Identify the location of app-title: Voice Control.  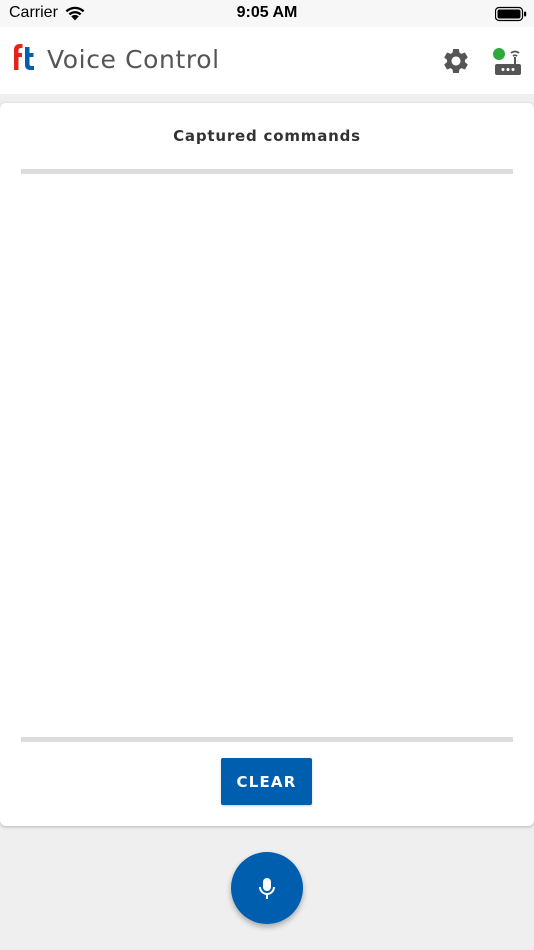
(133, 59).